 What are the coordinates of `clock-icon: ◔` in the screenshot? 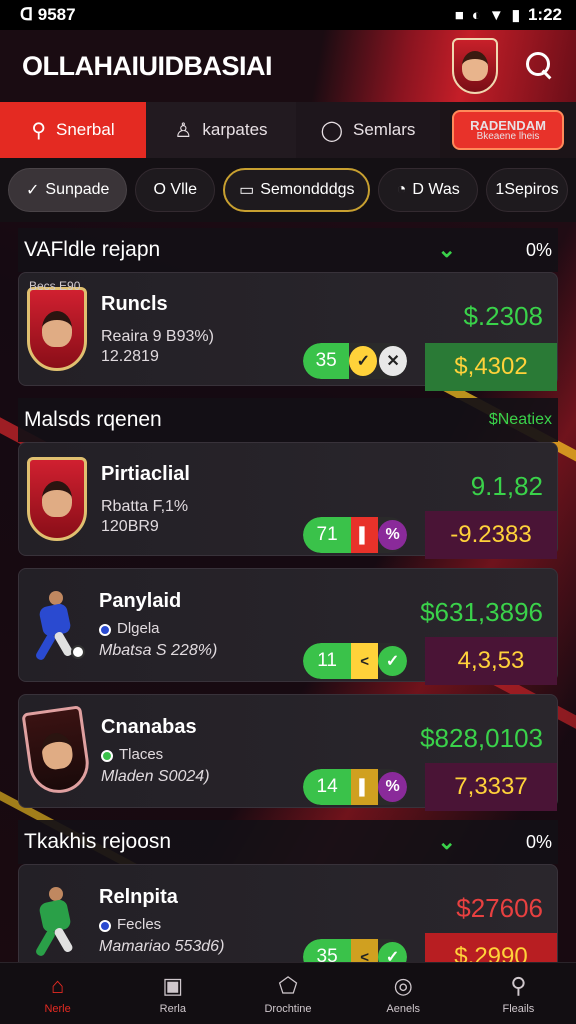 It's located at (401, 189).